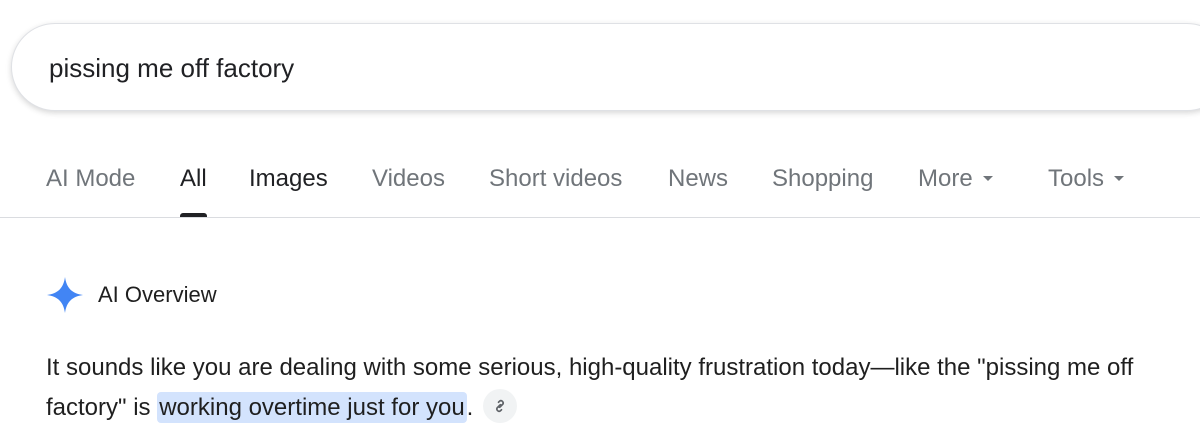  I want to click on source-link-button, so click(500, 405).